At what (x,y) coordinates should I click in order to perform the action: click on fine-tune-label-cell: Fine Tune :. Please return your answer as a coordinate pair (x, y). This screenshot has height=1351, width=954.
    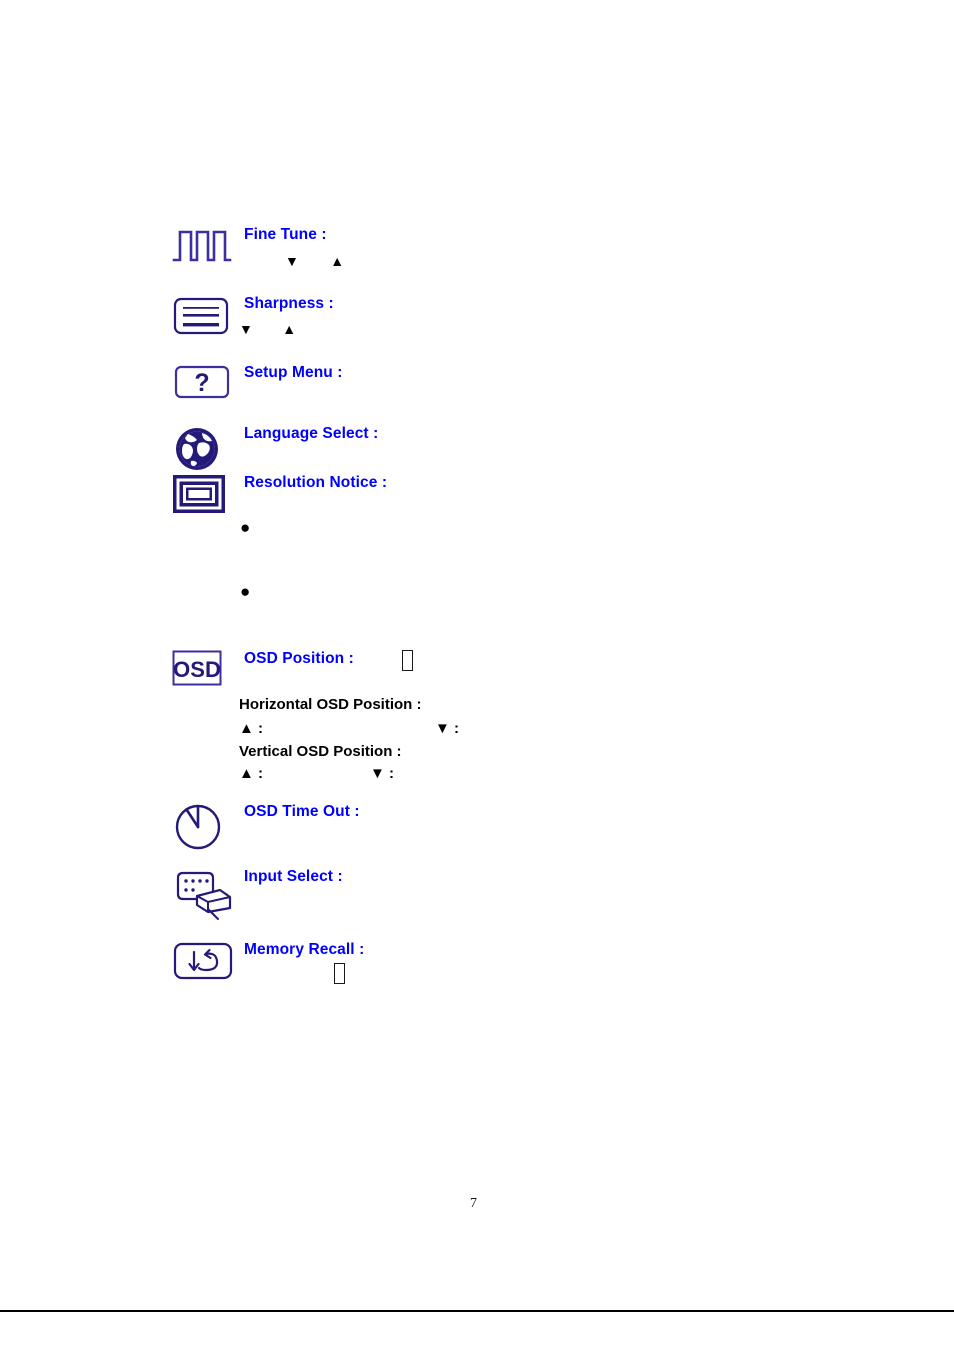
    Looking at the image, I should click on (282, 234).